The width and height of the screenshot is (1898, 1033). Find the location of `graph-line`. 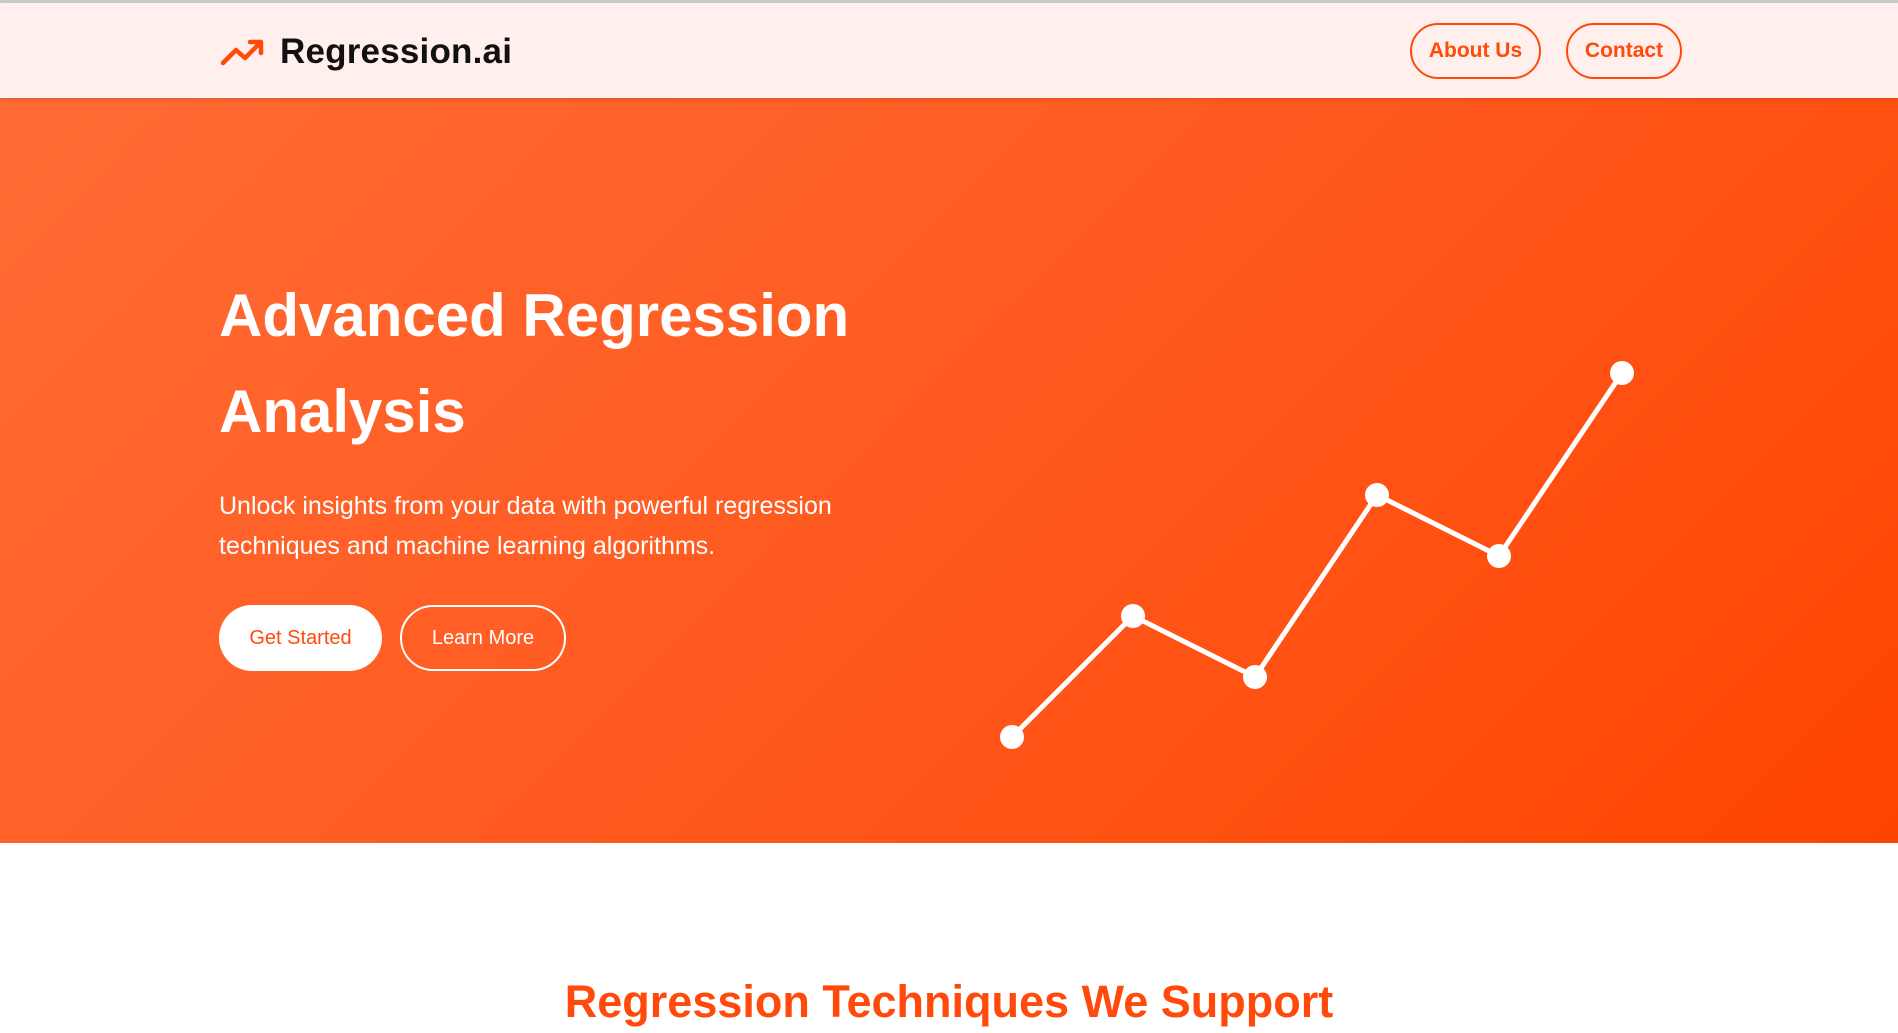

graph-line is located at coordinates (1317, 555).